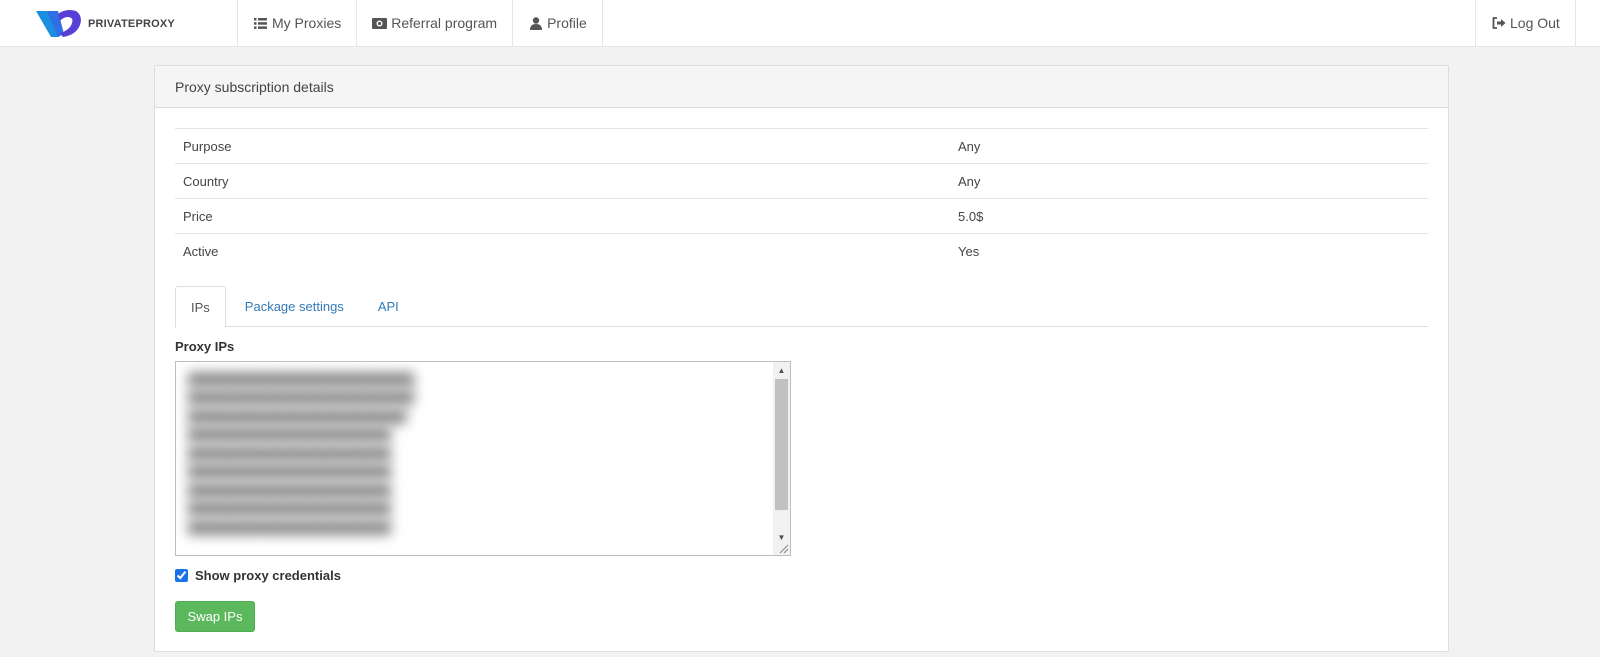 The image size is (1600, 657). Describe the element at coordinates (58, 23) in the screenshot. I see `privateproxy-logo` at that location.